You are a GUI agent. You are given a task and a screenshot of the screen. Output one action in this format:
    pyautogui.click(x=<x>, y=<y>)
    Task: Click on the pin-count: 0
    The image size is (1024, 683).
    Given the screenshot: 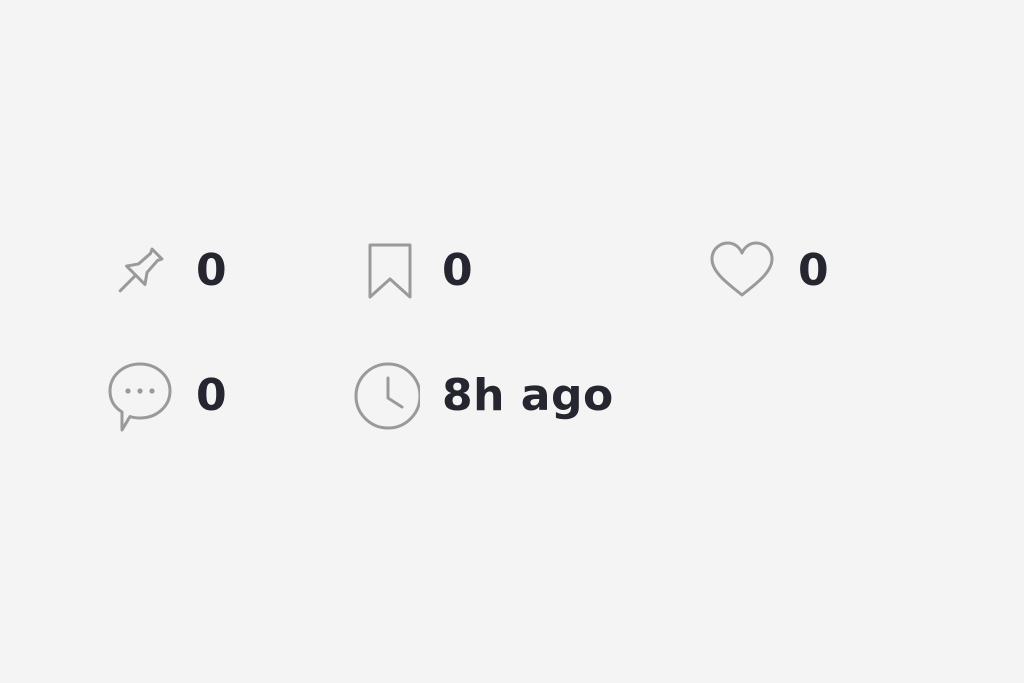 What is the action you would take?
    pyautogui.click(x=212, y=270)
    